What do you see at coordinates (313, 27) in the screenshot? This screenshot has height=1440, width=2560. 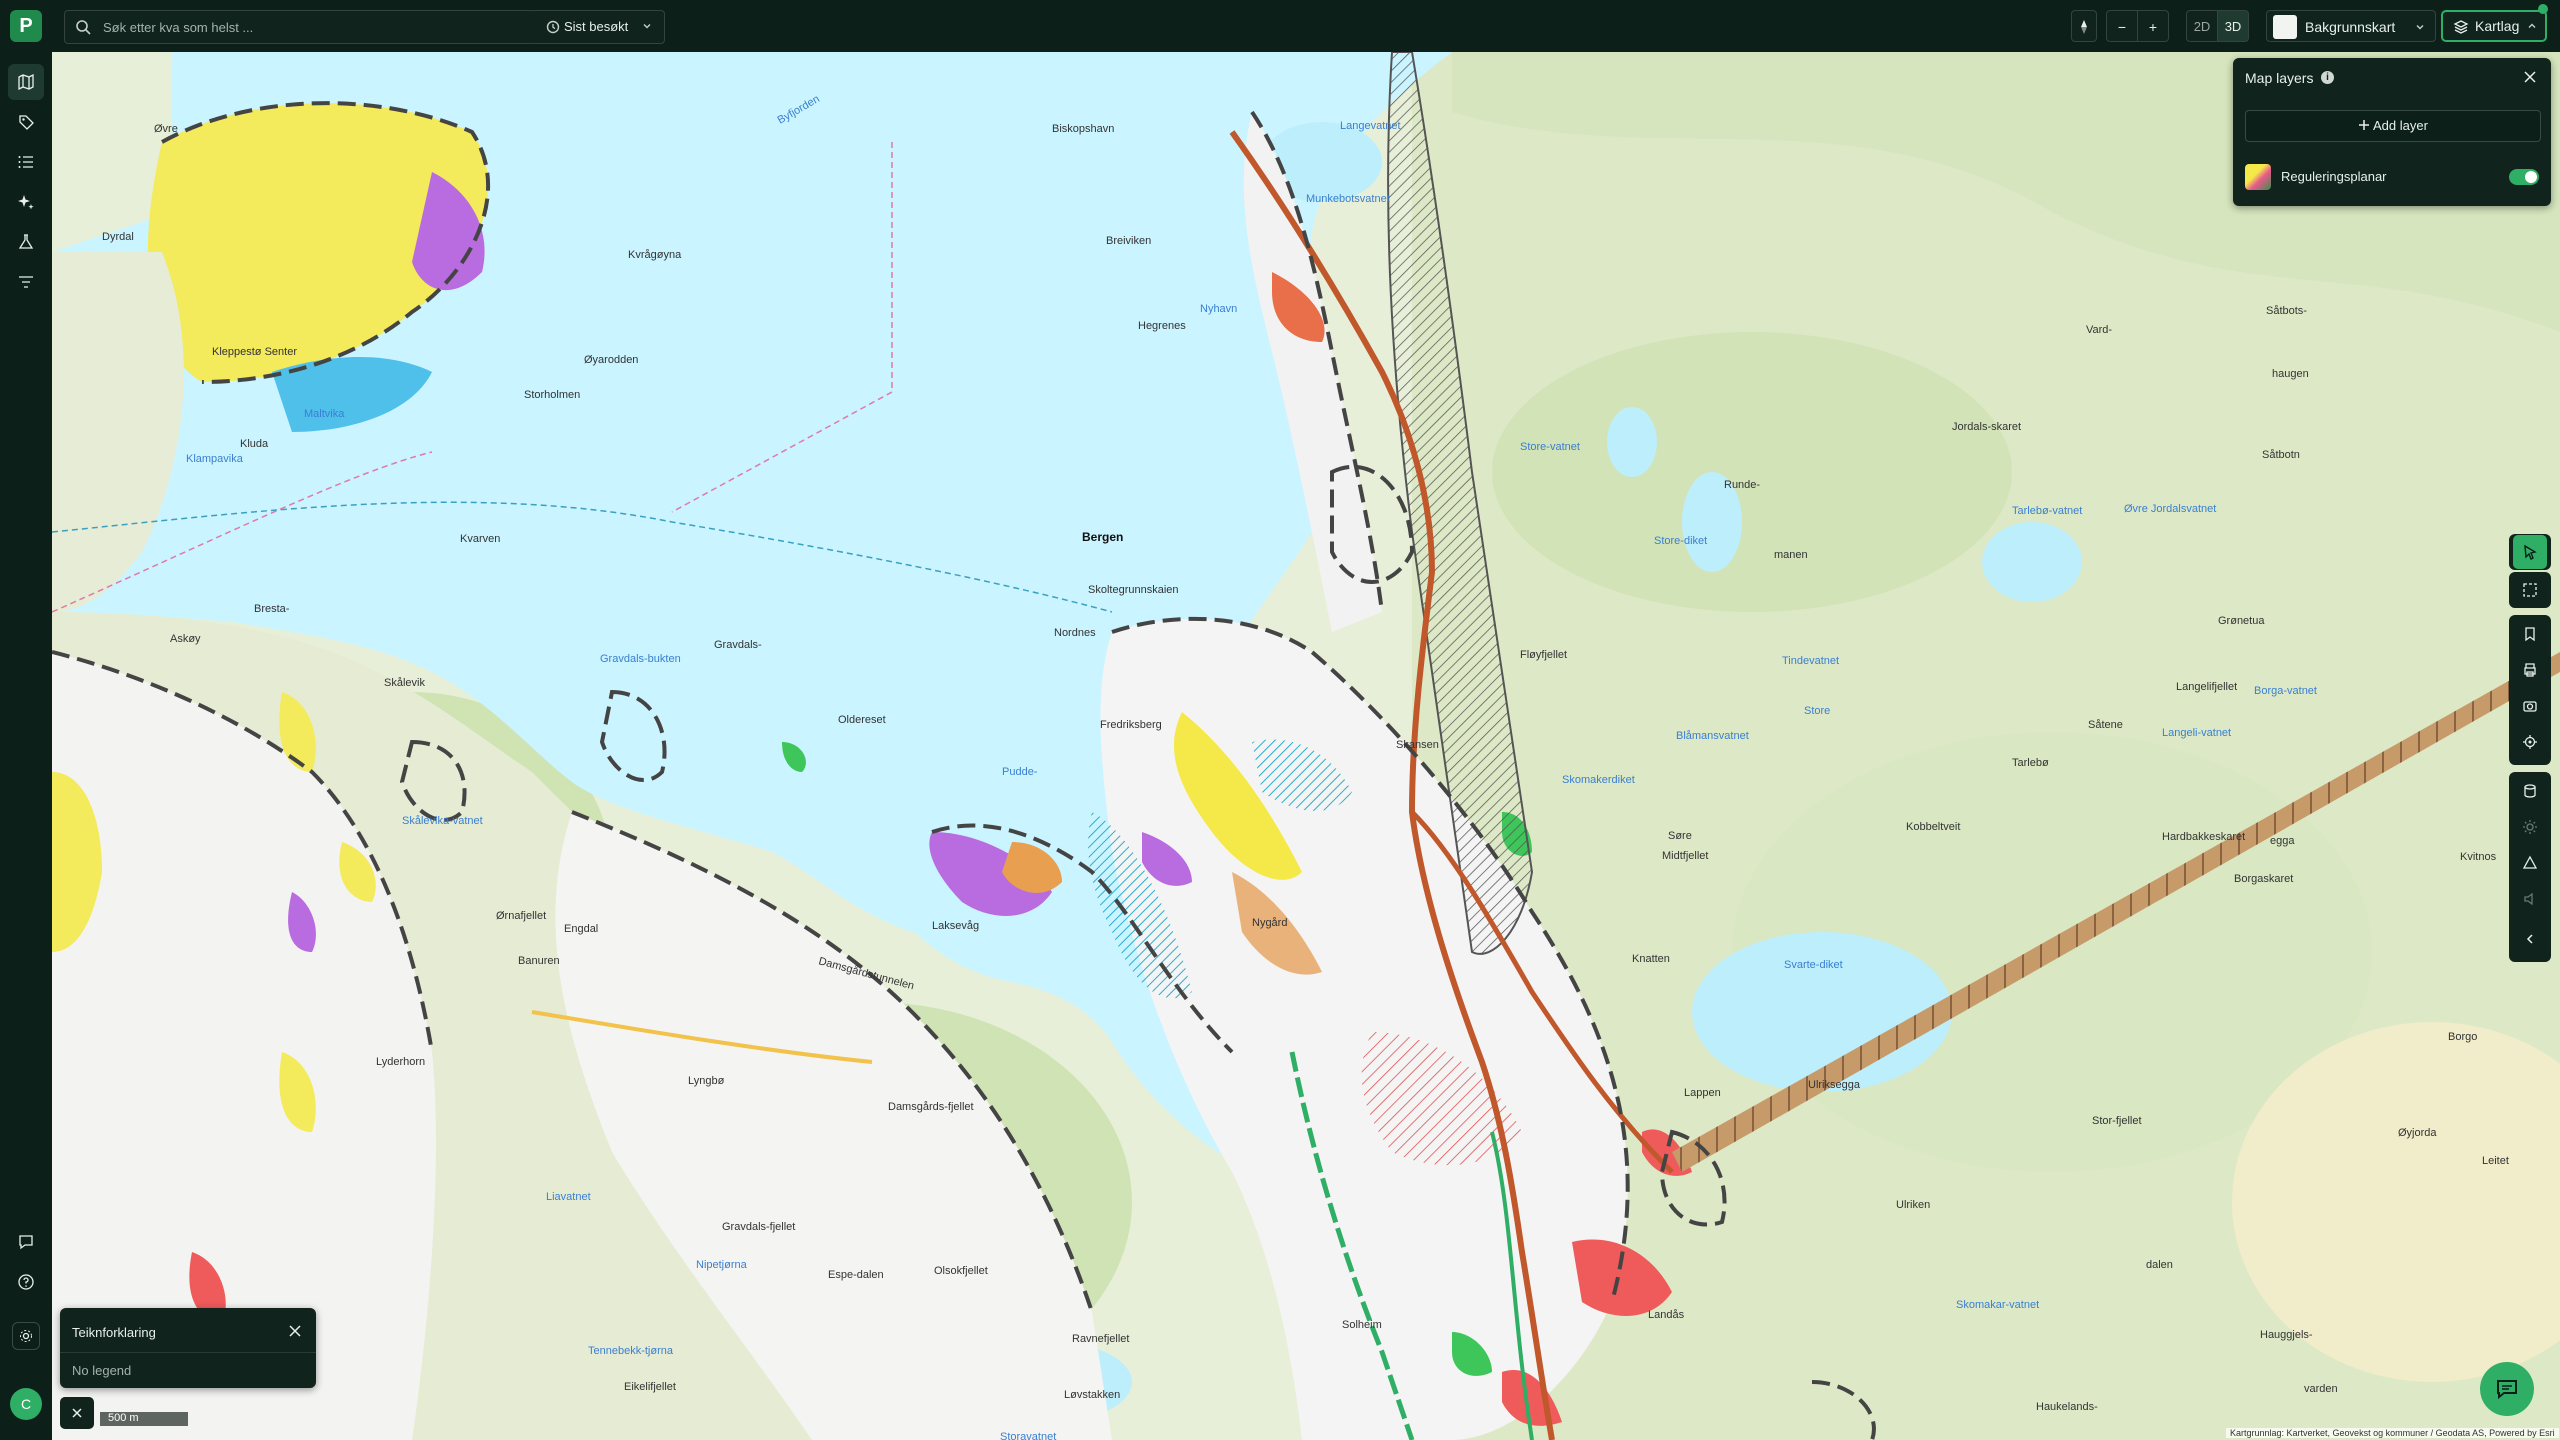 I see `search-input` at bounding box center [313, 27].